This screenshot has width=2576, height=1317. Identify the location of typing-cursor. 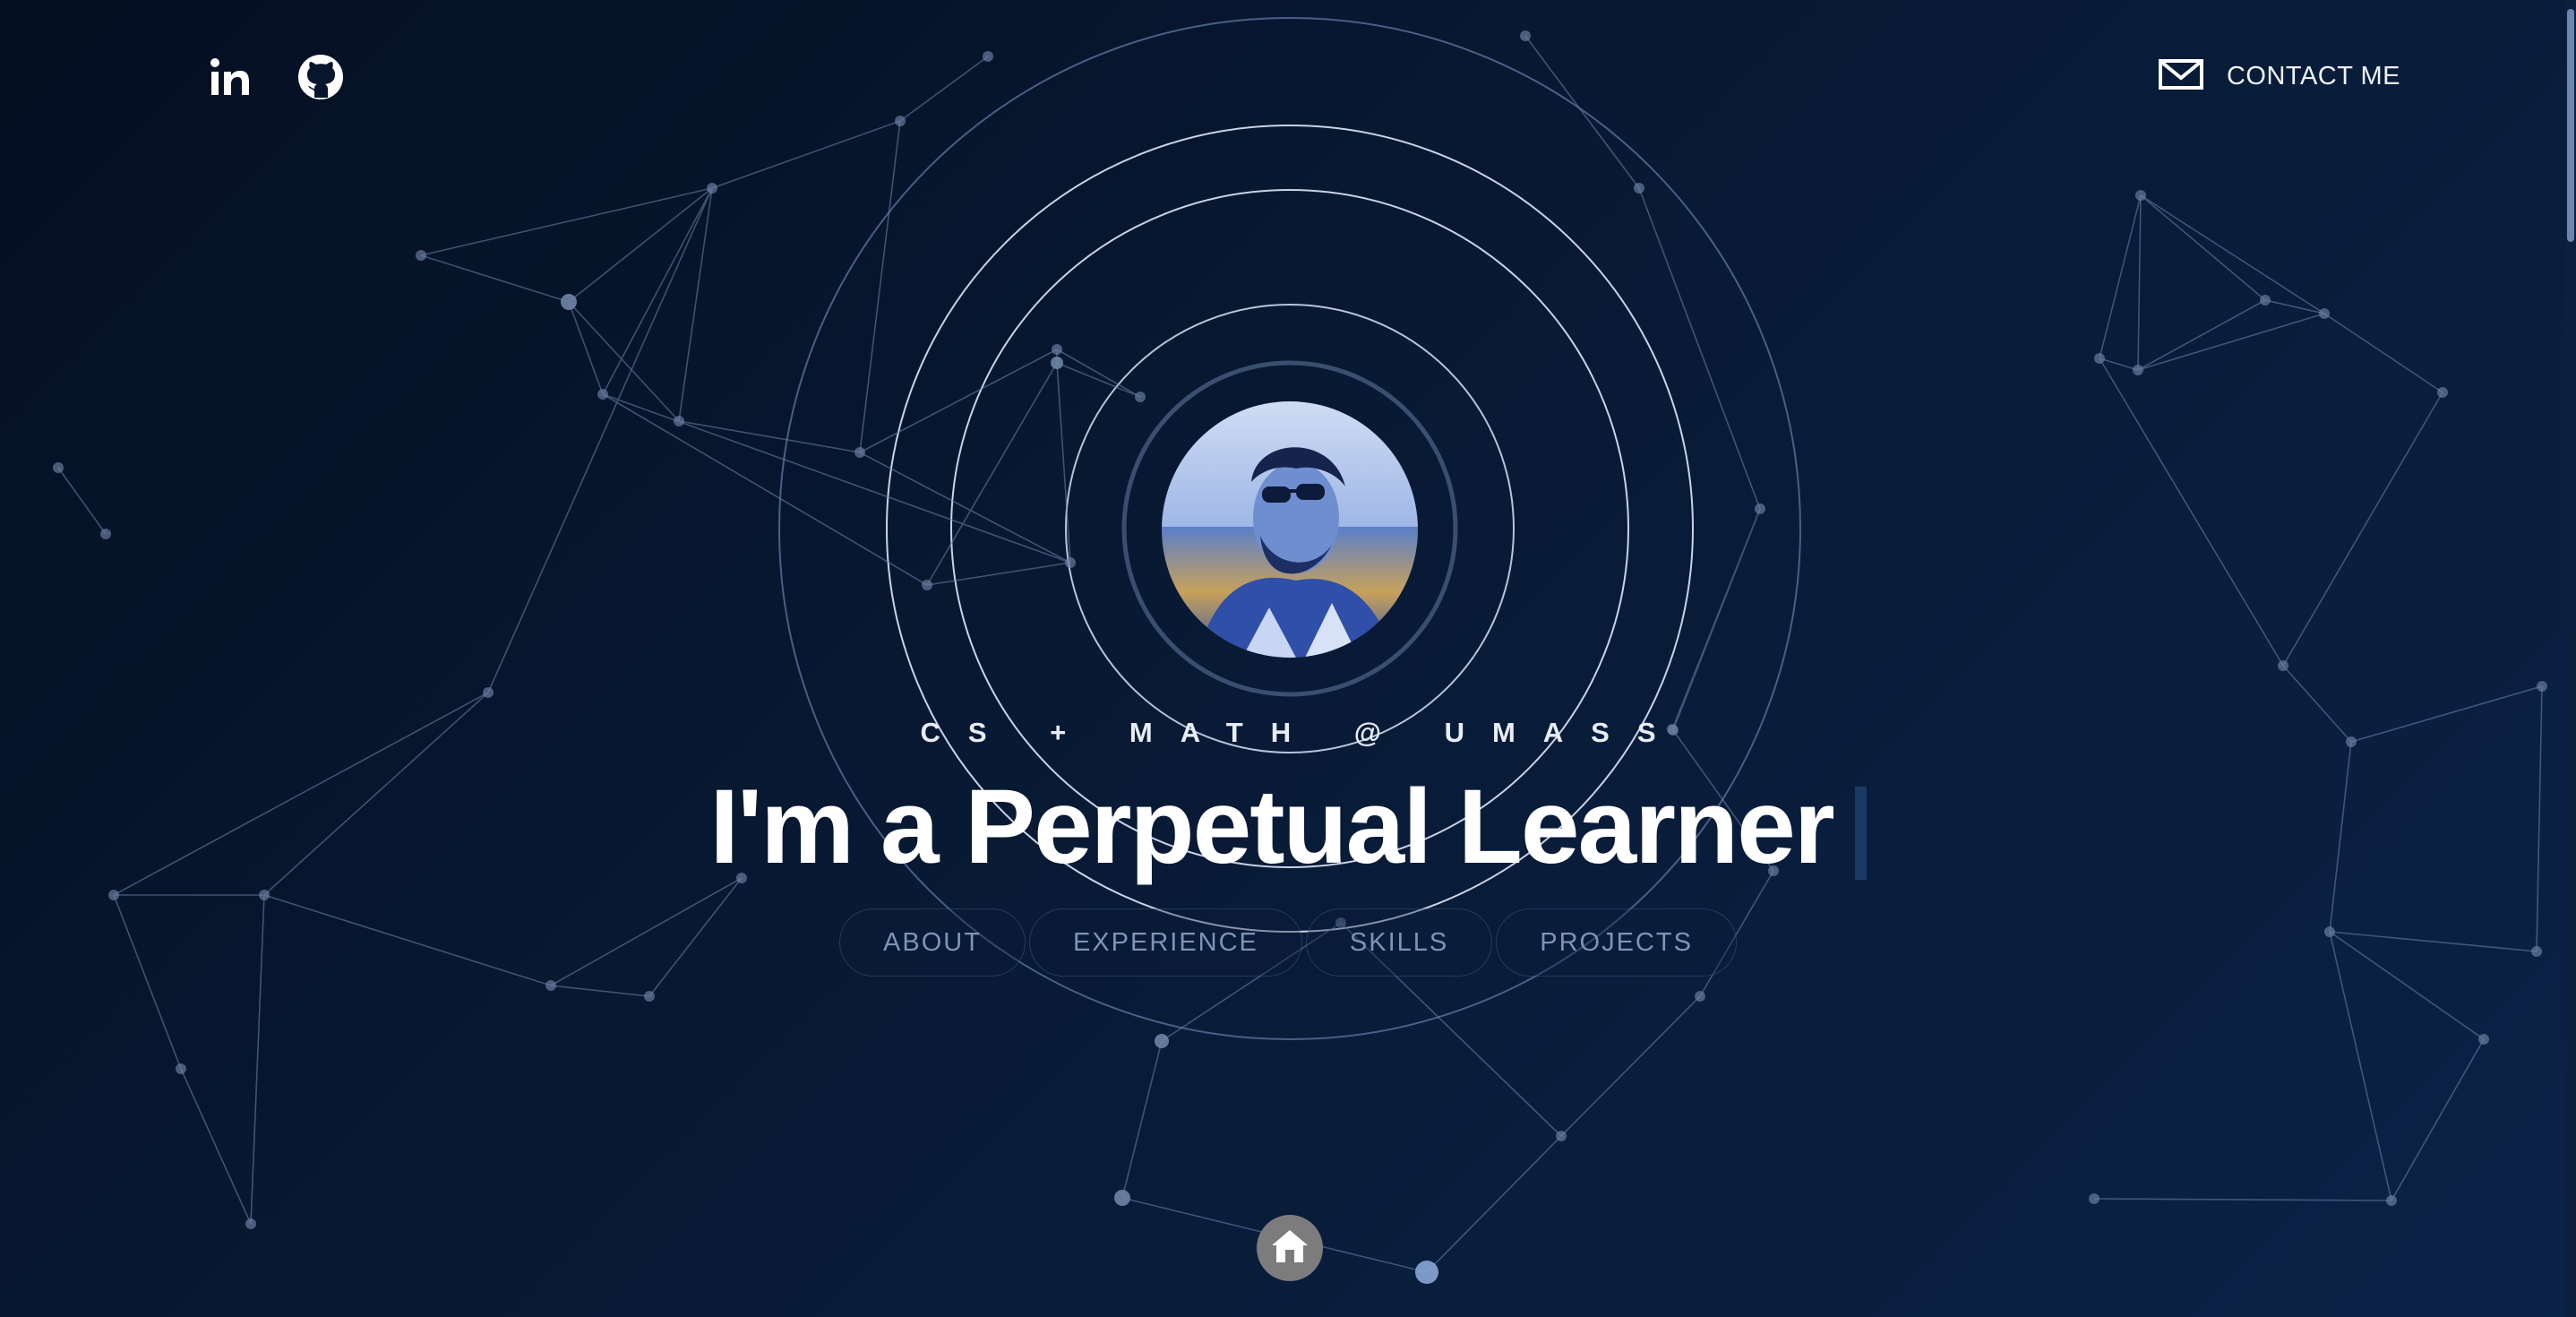
(1860, 833).